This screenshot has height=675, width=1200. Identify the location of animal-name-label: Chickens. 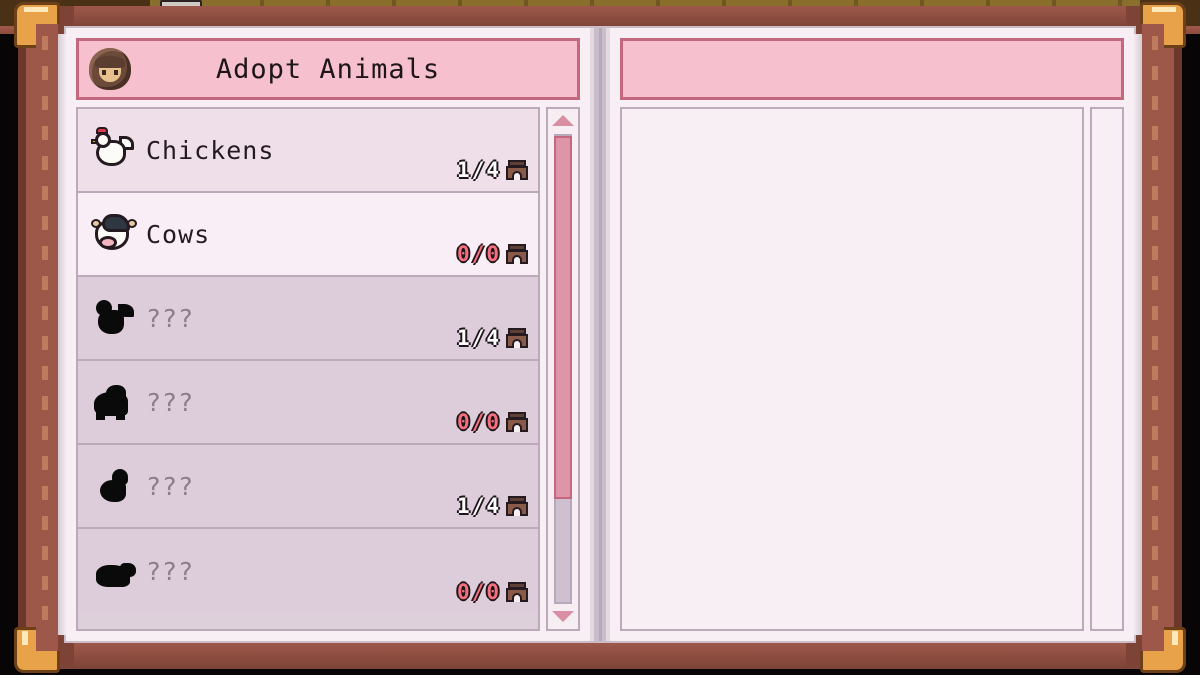
(210, 150).